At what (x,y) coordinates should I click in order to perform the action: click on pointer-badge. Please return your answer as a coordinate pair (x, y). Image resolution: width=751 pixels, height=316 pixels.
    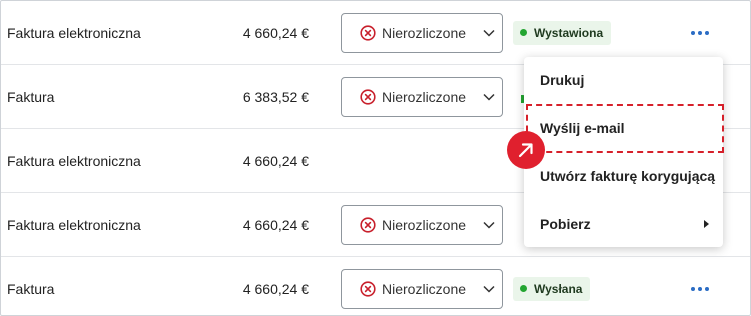
    Looking at the image, I should click on (526, 150).